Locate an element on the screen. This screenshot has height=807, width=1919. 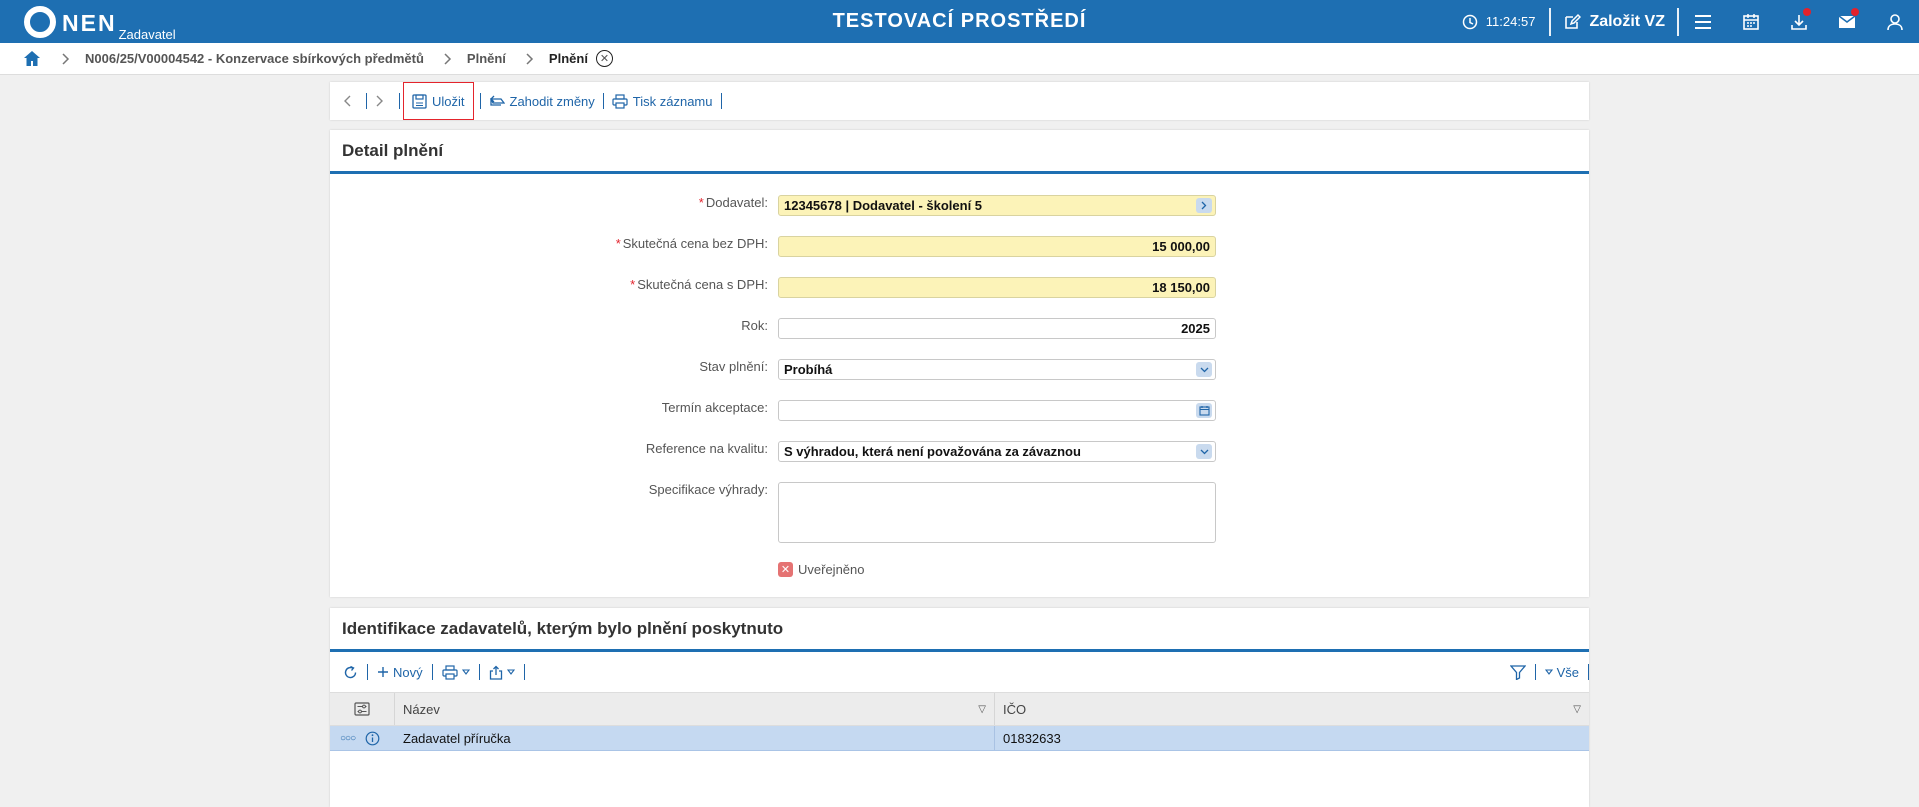
user-button is located at coordinates (1895, 21).